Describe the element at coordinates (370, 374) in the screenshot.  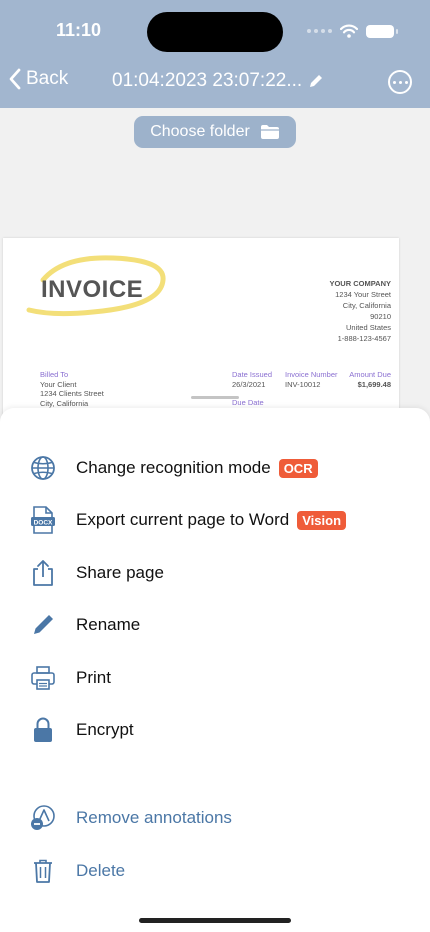
I see `amount-due-label: Amount Due` at that location.